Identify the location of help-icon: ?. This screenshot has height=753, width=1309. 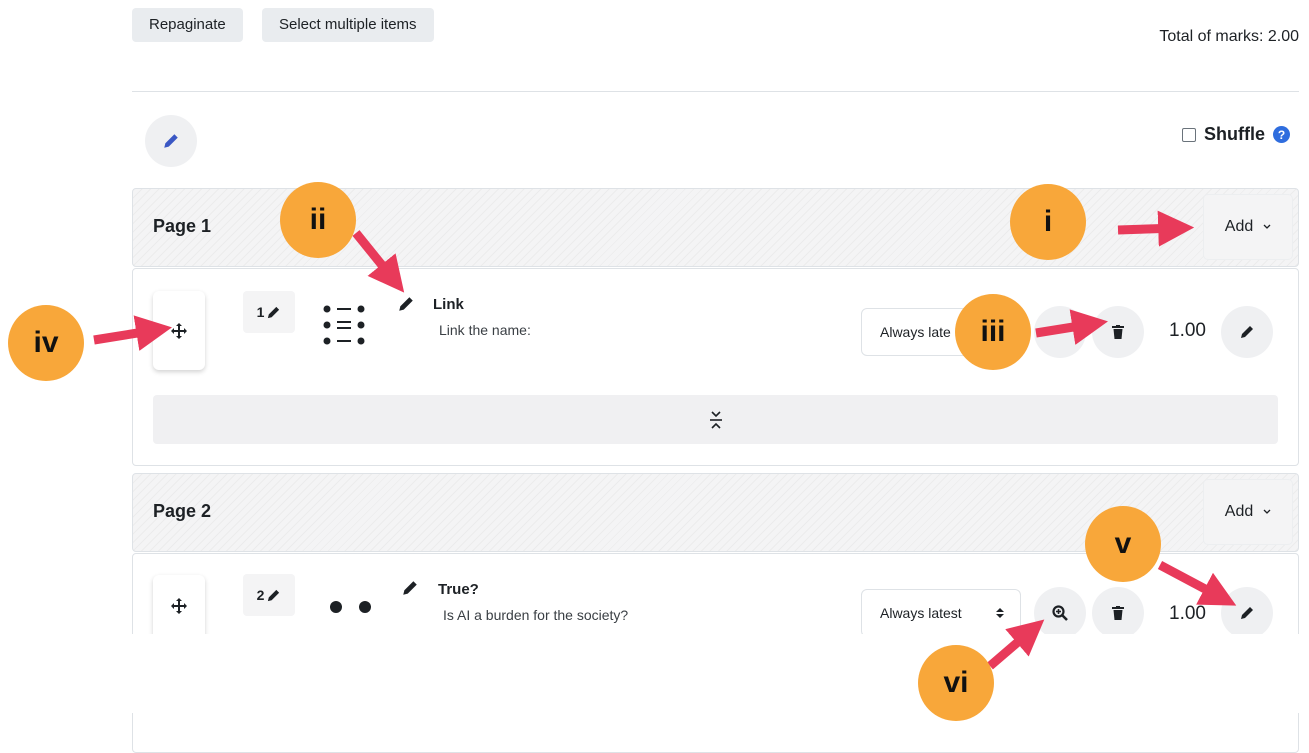
(1281, 134).